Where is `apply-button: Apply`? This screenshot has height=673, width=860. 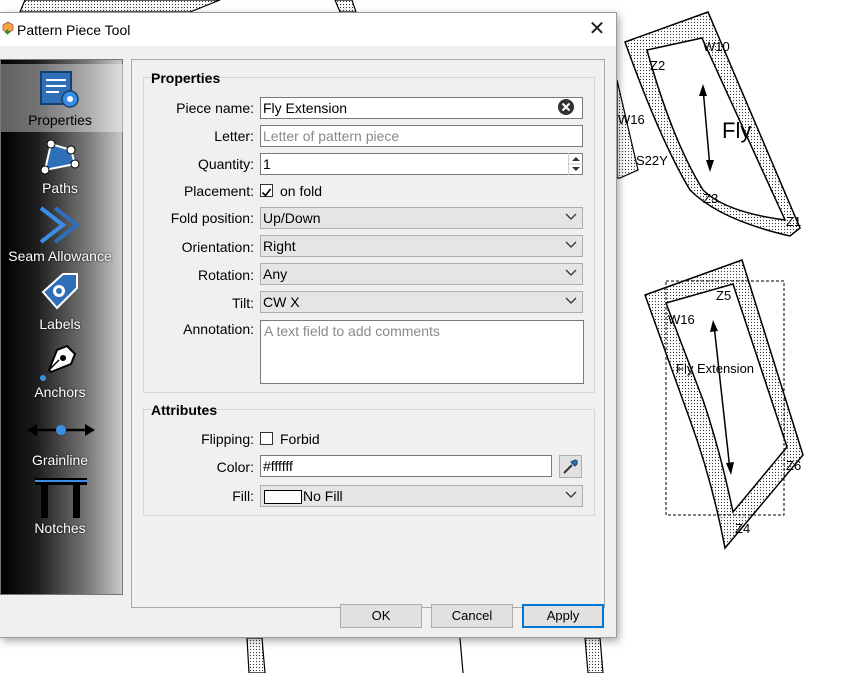
apply-button: Apply is located at coordinates (563, 616).